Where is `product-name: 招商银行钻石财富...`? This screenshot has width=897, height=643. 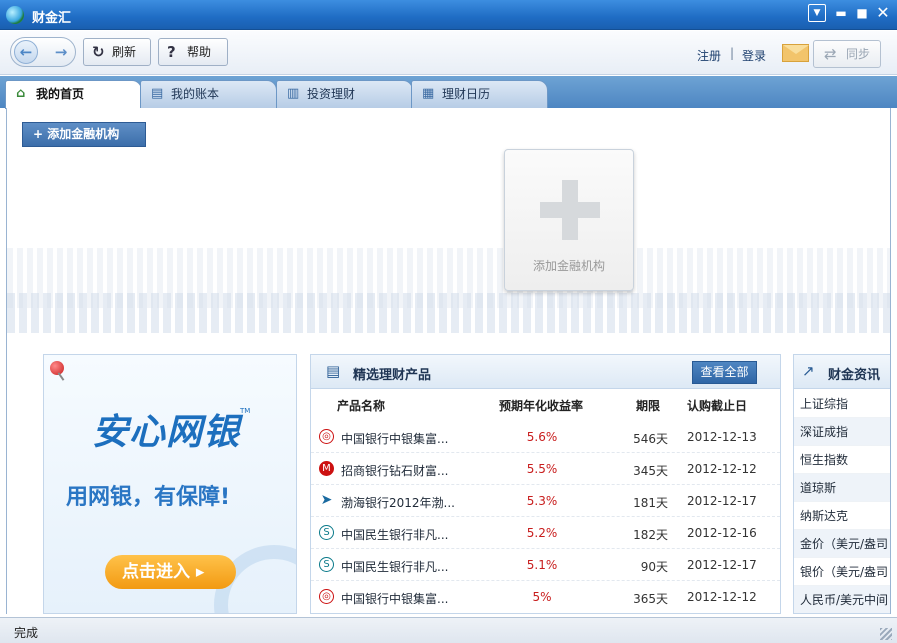 product-name: 招商银行钻石财富... is located at coordinates (395, 471).